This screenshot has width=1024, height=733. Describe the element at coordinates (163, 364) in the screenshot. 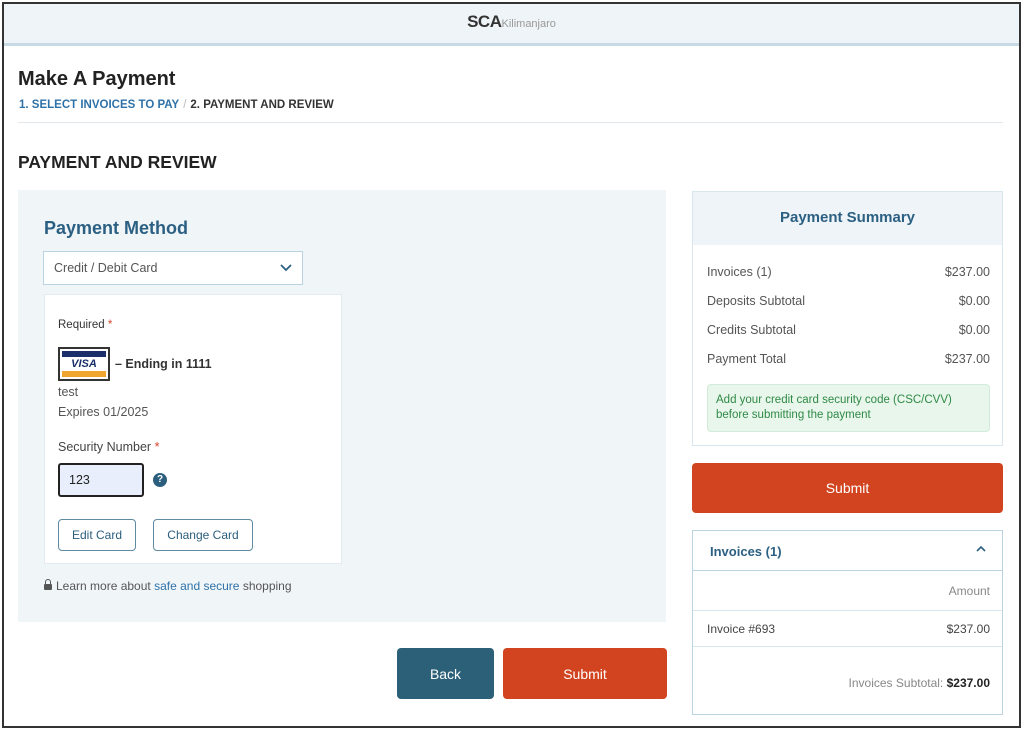

I see `card-ending: – Ending in 1111` at that location.